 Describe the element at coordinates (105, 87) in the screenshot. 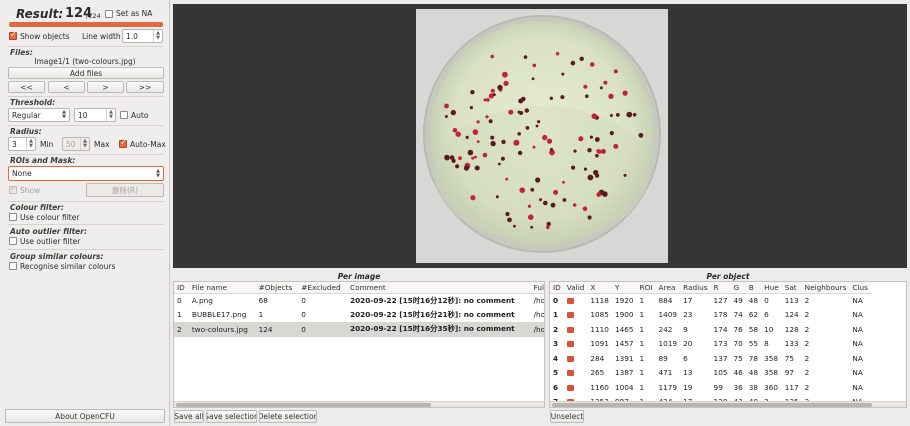

I see `next-image-button: >` at that location.